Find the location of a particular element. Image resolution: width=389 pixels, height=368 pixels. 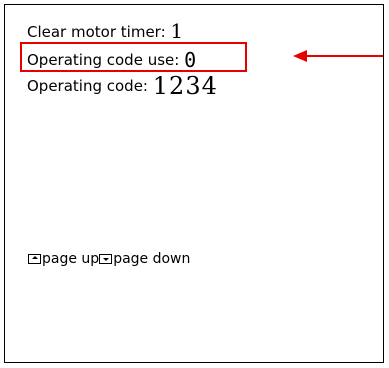

page-navigation-hint: page up page down is located at coordinates (109, 259).